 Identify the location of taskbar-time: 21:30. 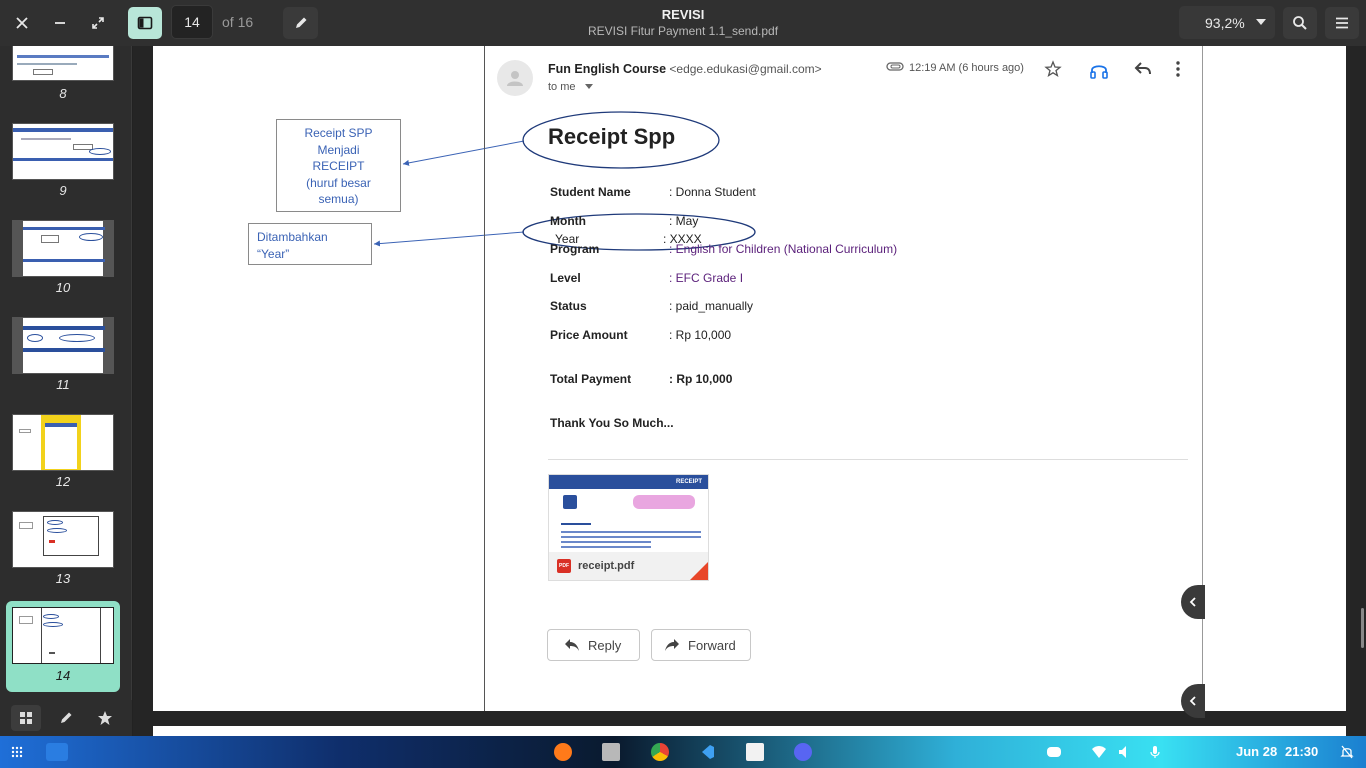
(1301, 751).